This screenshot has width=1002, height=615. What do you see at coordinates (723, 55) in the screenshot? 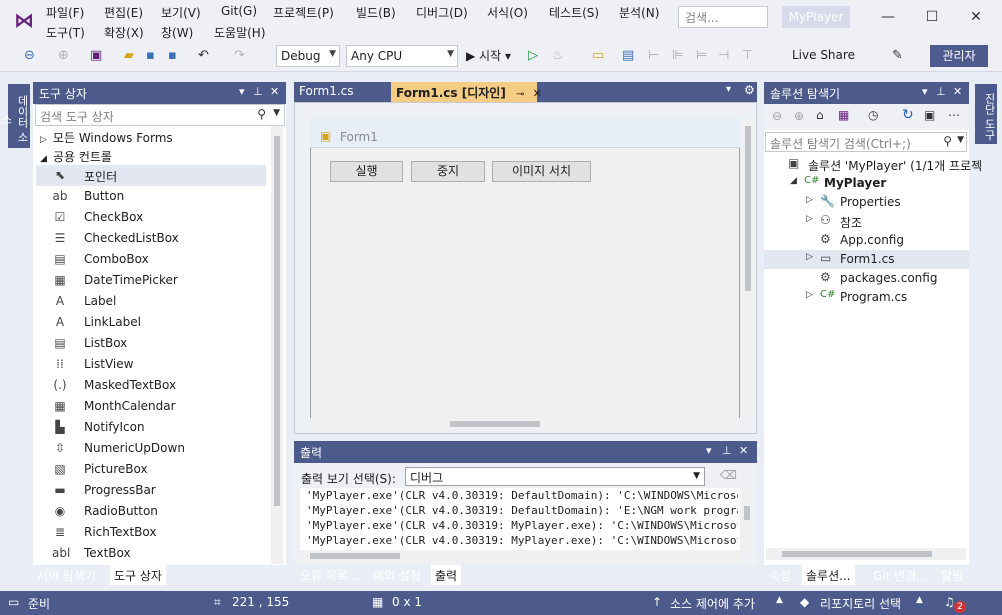
I see `align-right-icon: ⊣` at bounding box center [723, 55].